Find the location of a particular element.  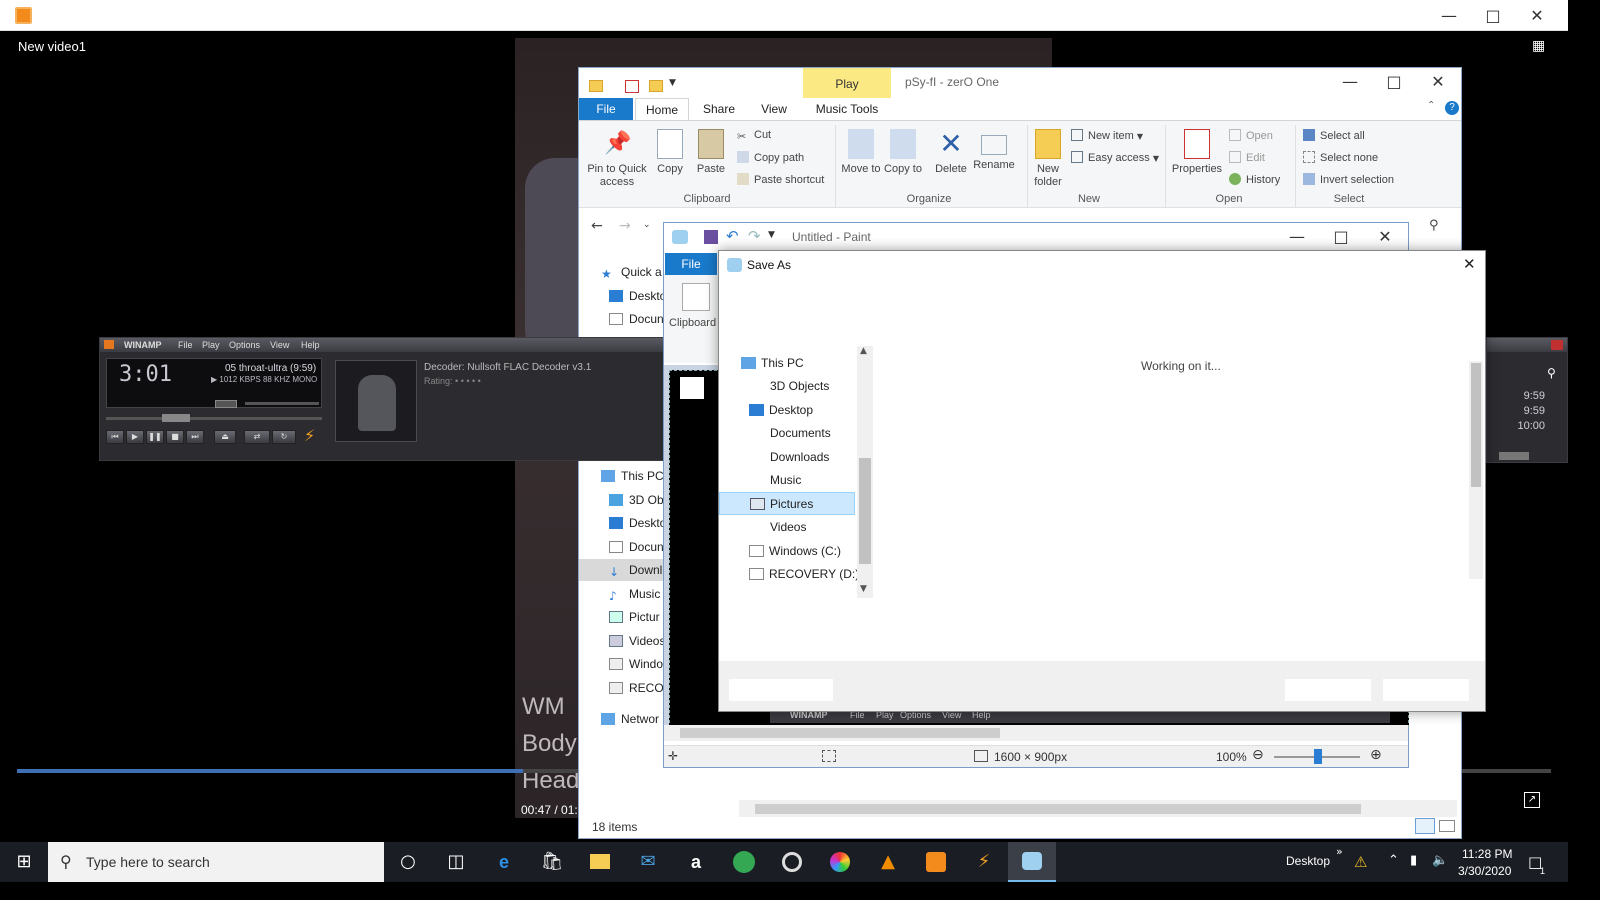

help-icon: ? is located at coordinates (1452, 108).